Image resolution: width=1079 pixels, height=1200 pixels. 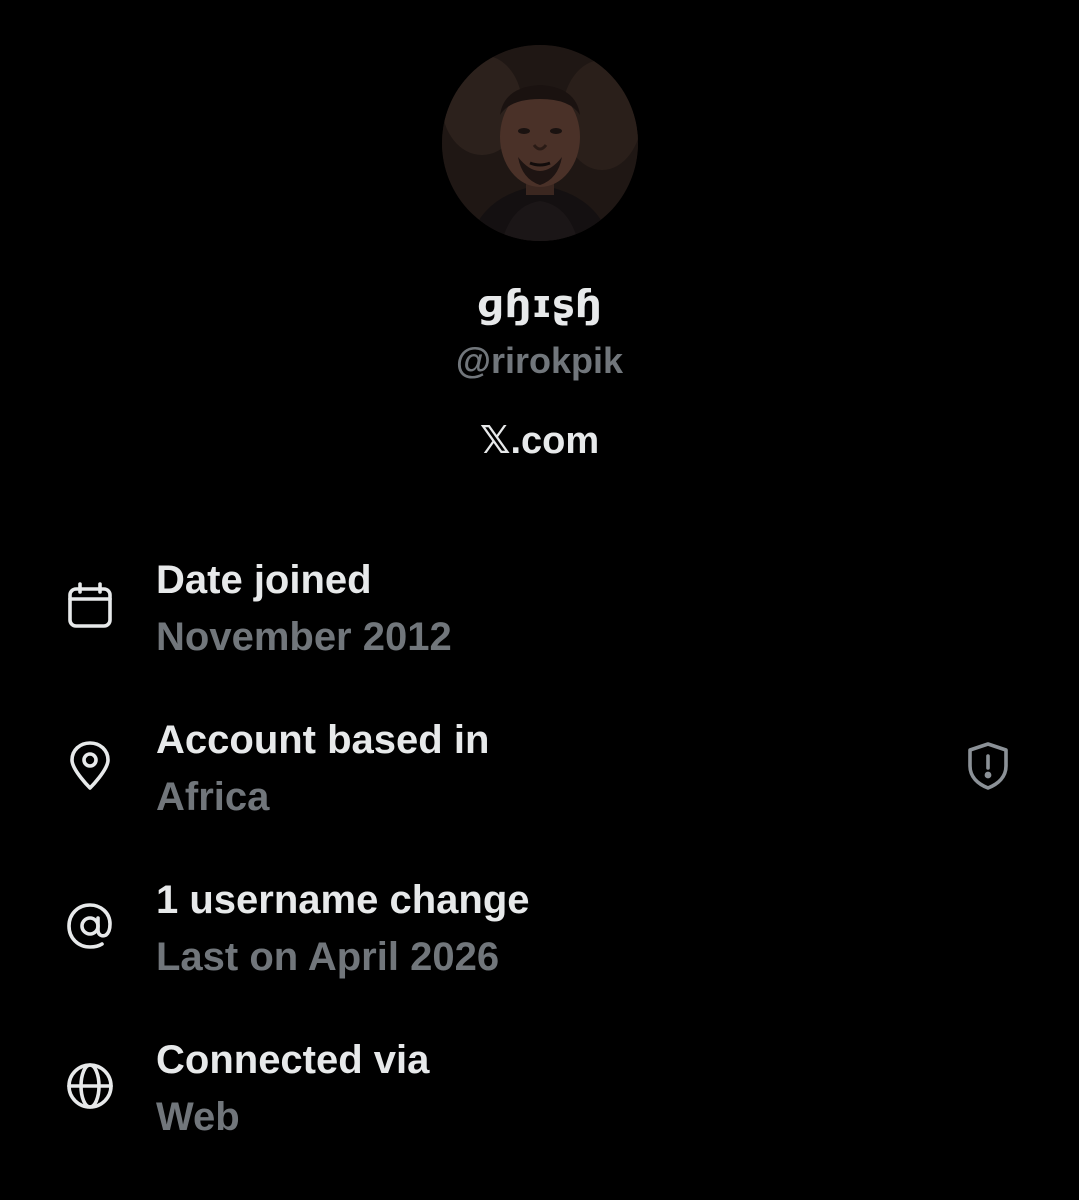 I want to click on info-row-date-joined: Date joined November 2012, so click(x=539, y=618).